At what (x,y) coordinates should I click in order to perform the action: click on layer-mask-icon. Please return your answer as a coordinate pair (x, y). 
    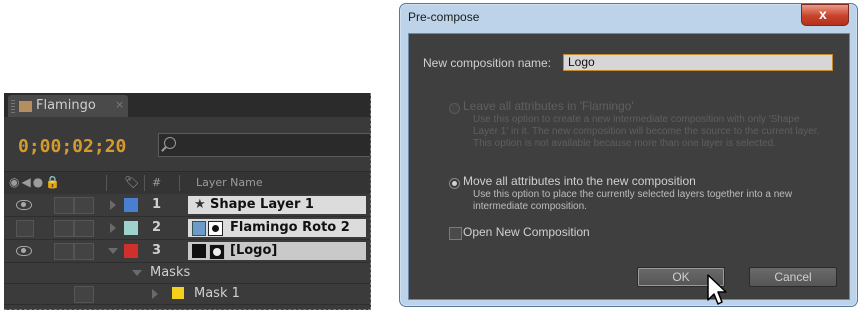
    Looking at the image, I should click on (215, 228).